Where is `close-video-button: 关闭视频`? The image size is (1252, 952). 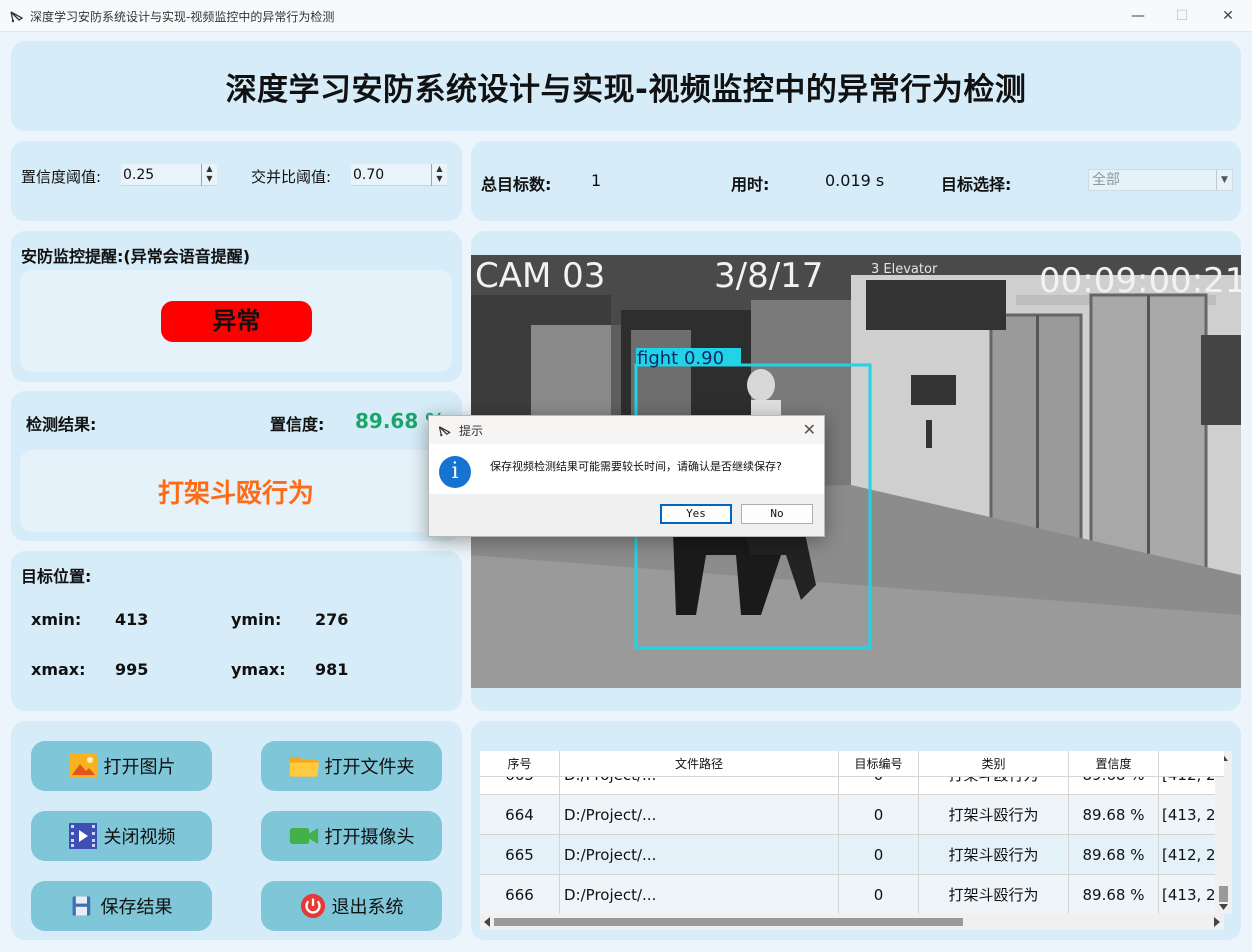 close-video-button: 关闭视频 is located at coordinates (121, 836).